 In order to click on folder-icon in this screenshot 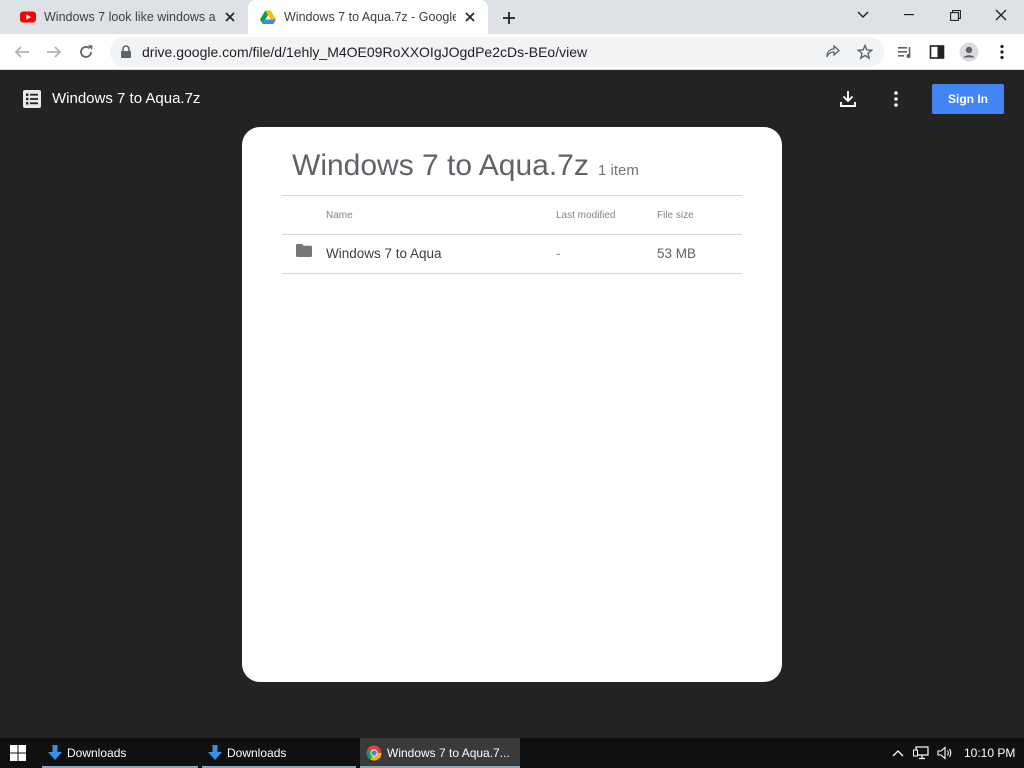, I will do `click(304, 250)`.